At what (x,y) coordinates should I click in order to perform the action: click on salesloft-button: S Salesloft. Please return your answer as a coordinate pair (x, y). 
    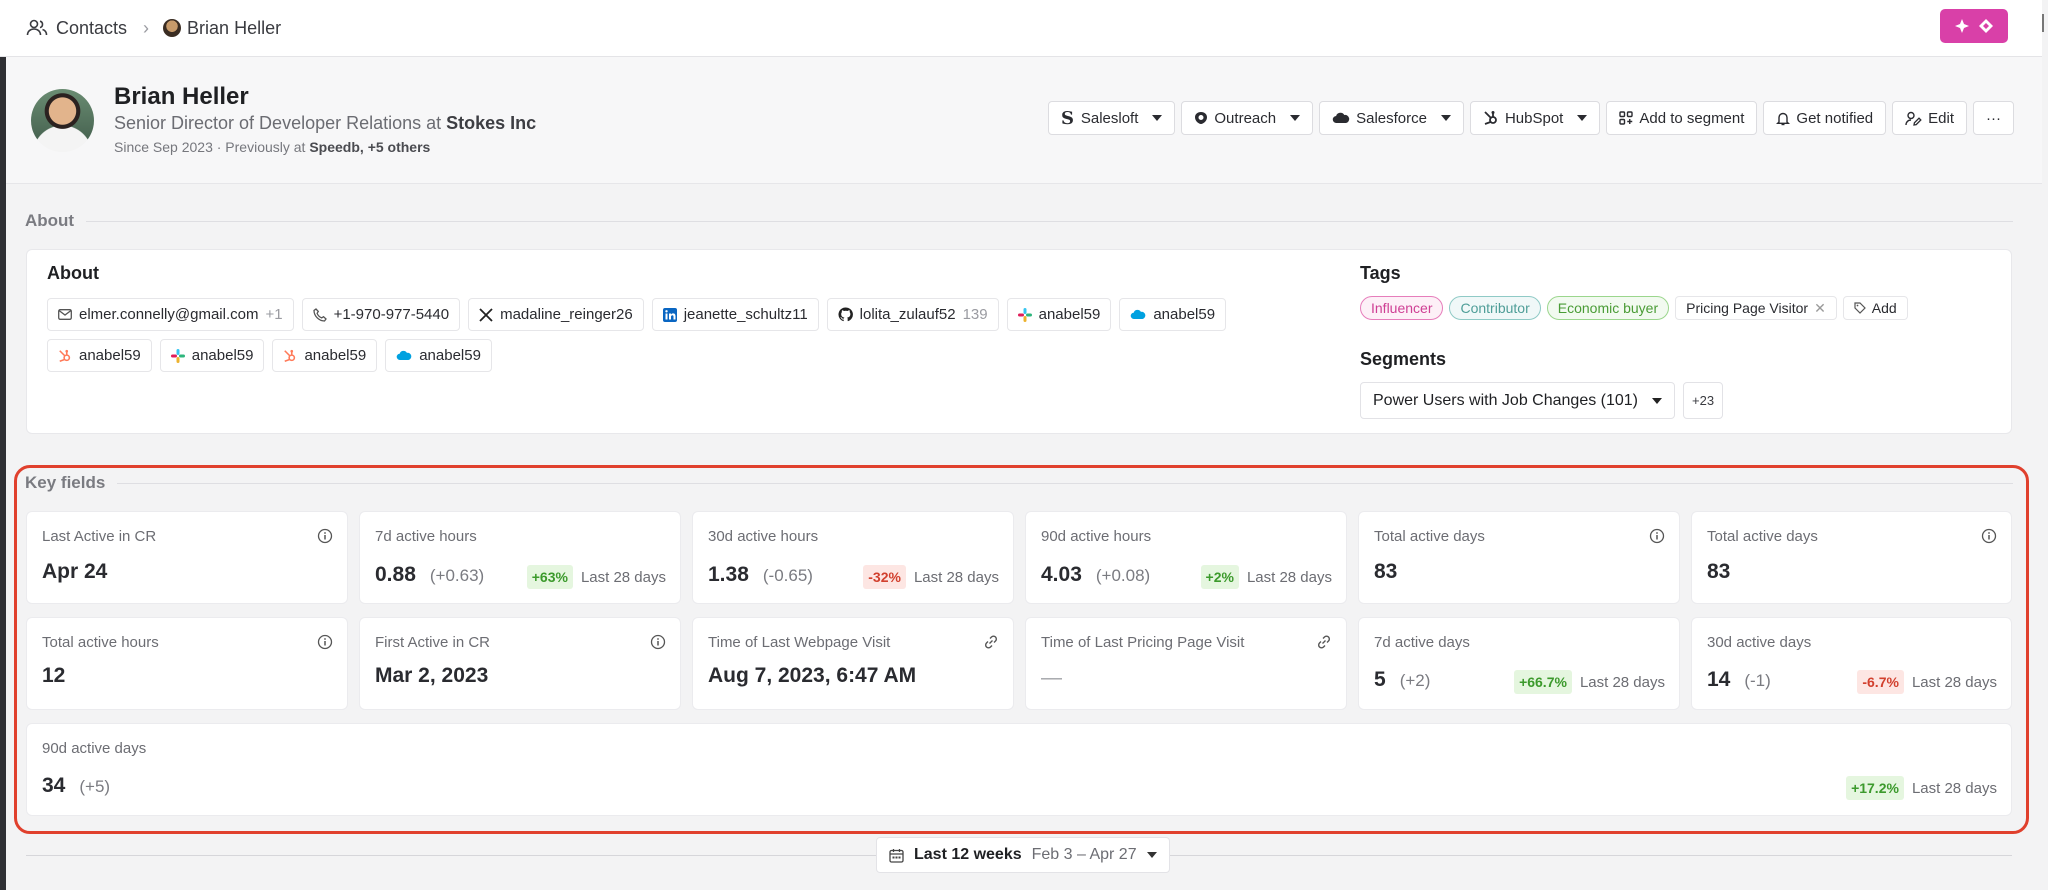
    Looking at the image, I should click on (1111, 118).